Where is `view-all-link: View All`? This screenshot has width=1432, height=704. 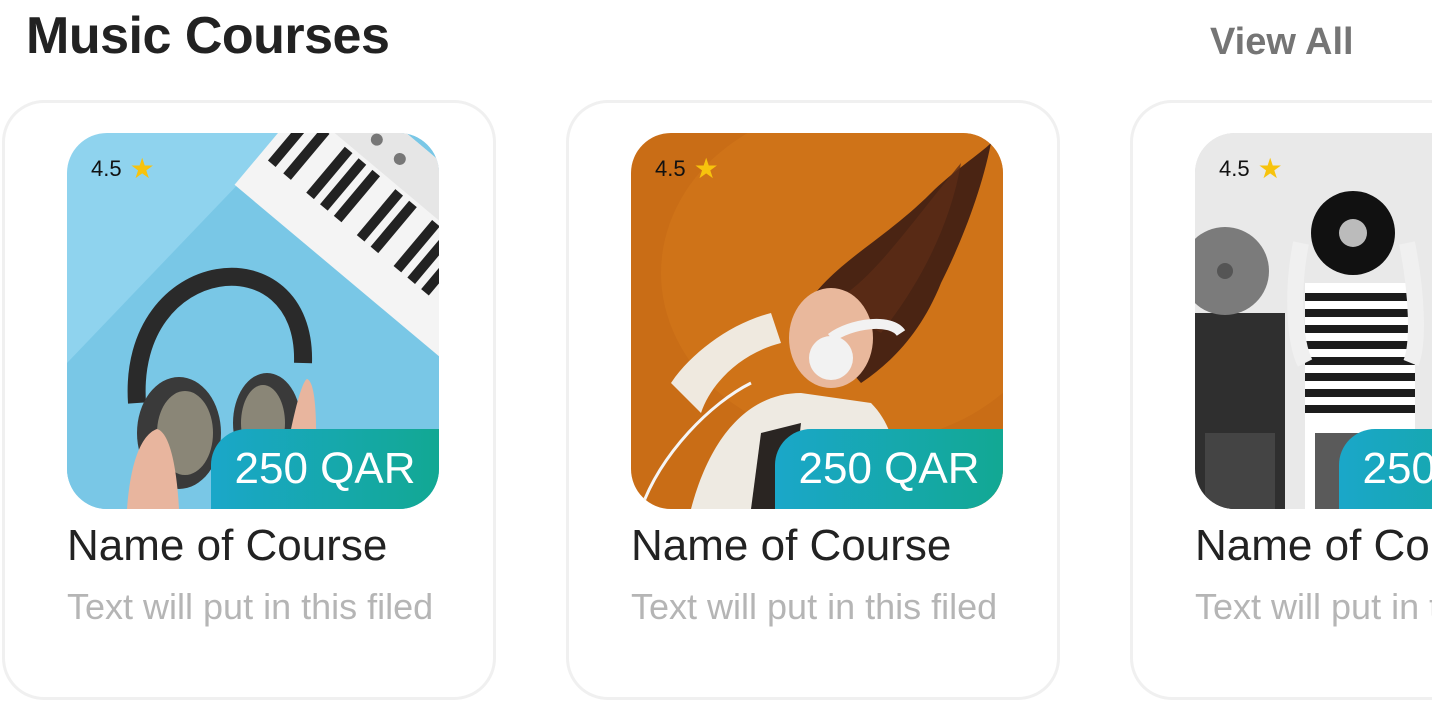
view-all-link: View All is located at coordinates (1282, 42).